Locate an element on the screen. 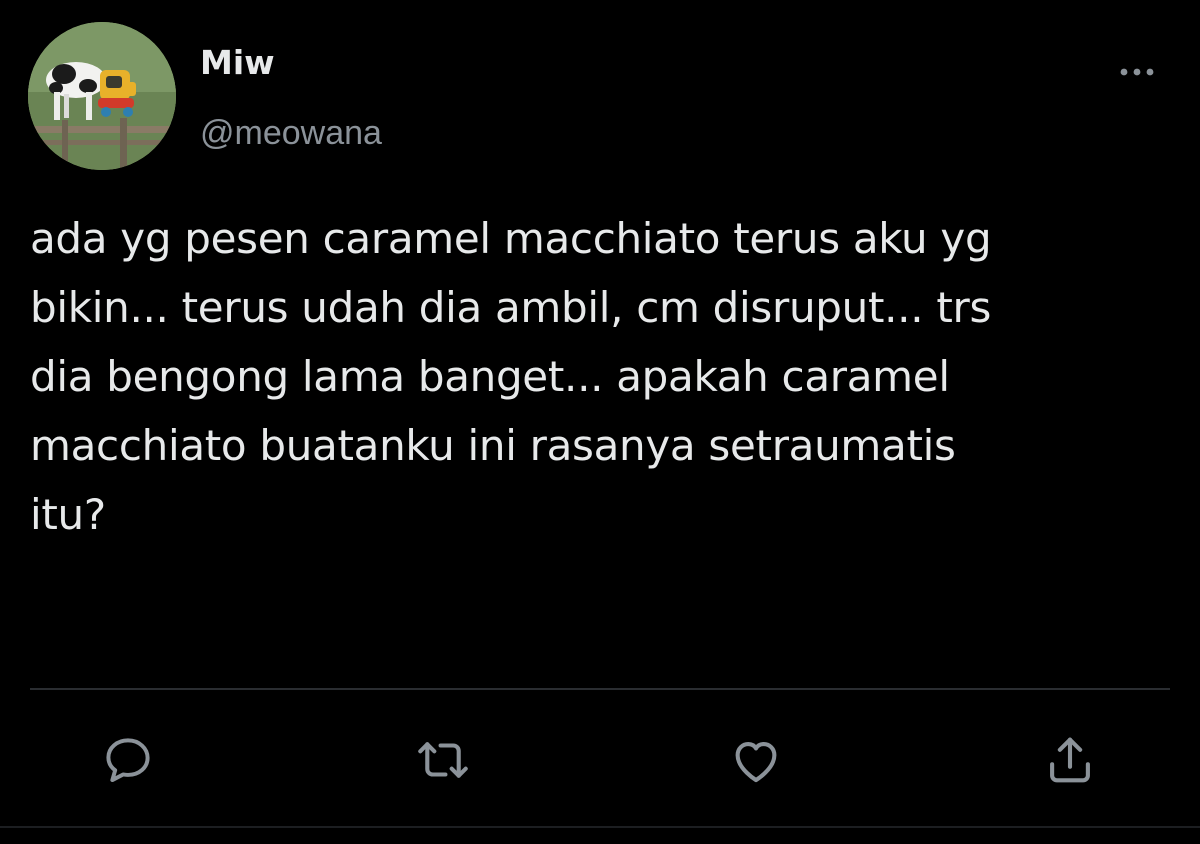  reply-button is located at coordinates (128, 760).